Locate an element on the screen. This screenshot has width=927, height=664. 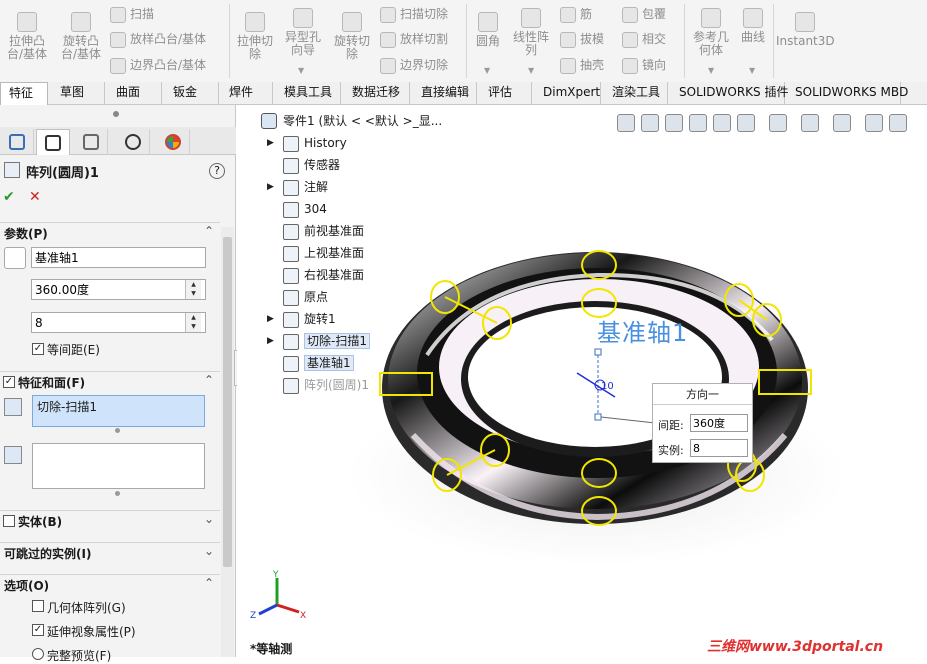
tab-surfaces: 曲面 is located at coordinates (135, 93).